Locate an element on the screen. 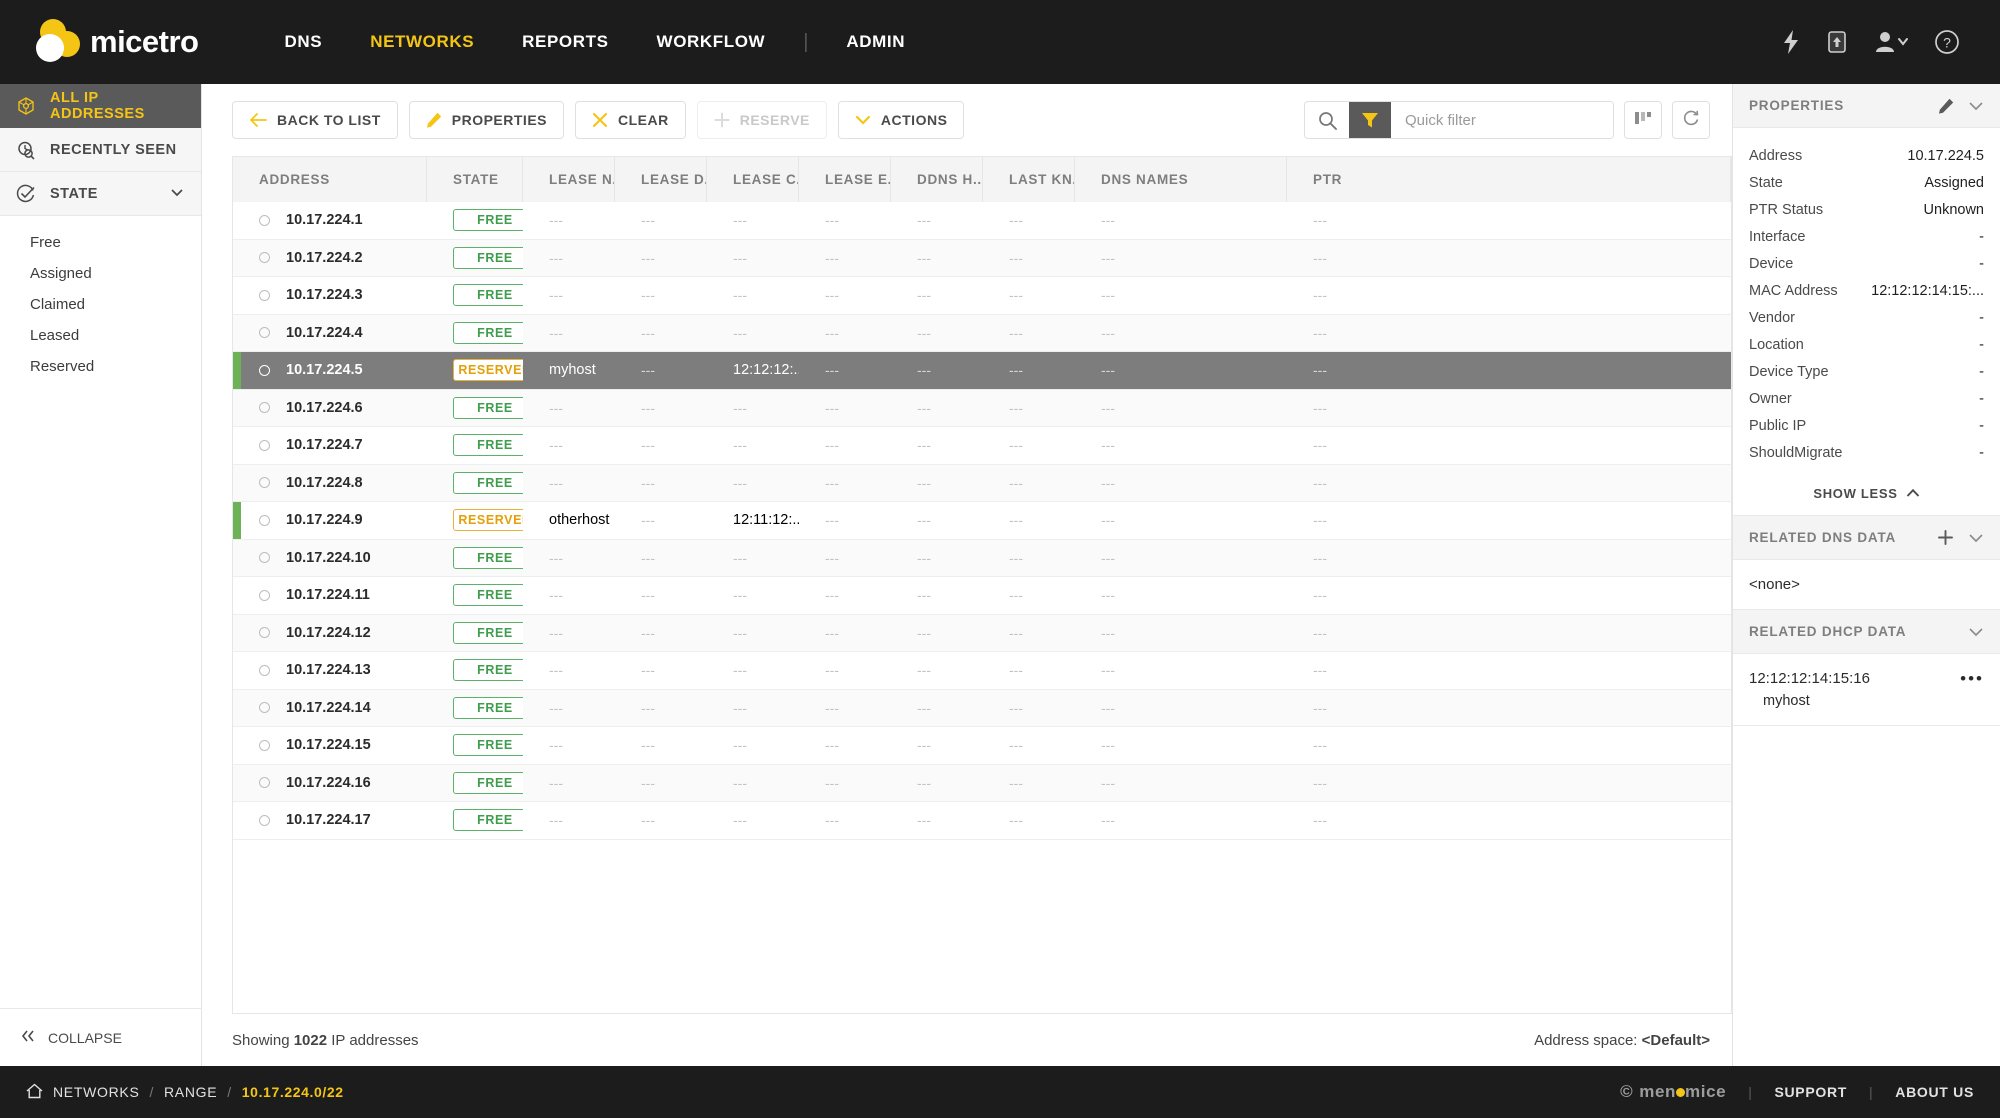 This screenshot has width=2000, height=1118. sidebar-item-state: STATE is located at coordinates (100, 194).